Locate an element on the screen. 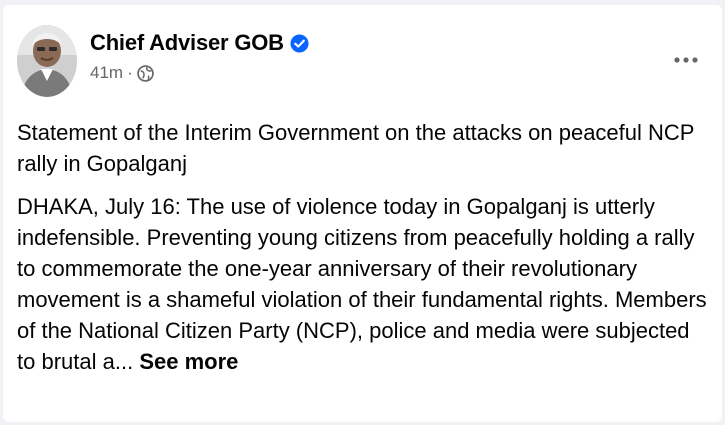 The image size is (725, 425). author-block: Chief Adviser GOB 41m · is located at coordinates (199, 56).